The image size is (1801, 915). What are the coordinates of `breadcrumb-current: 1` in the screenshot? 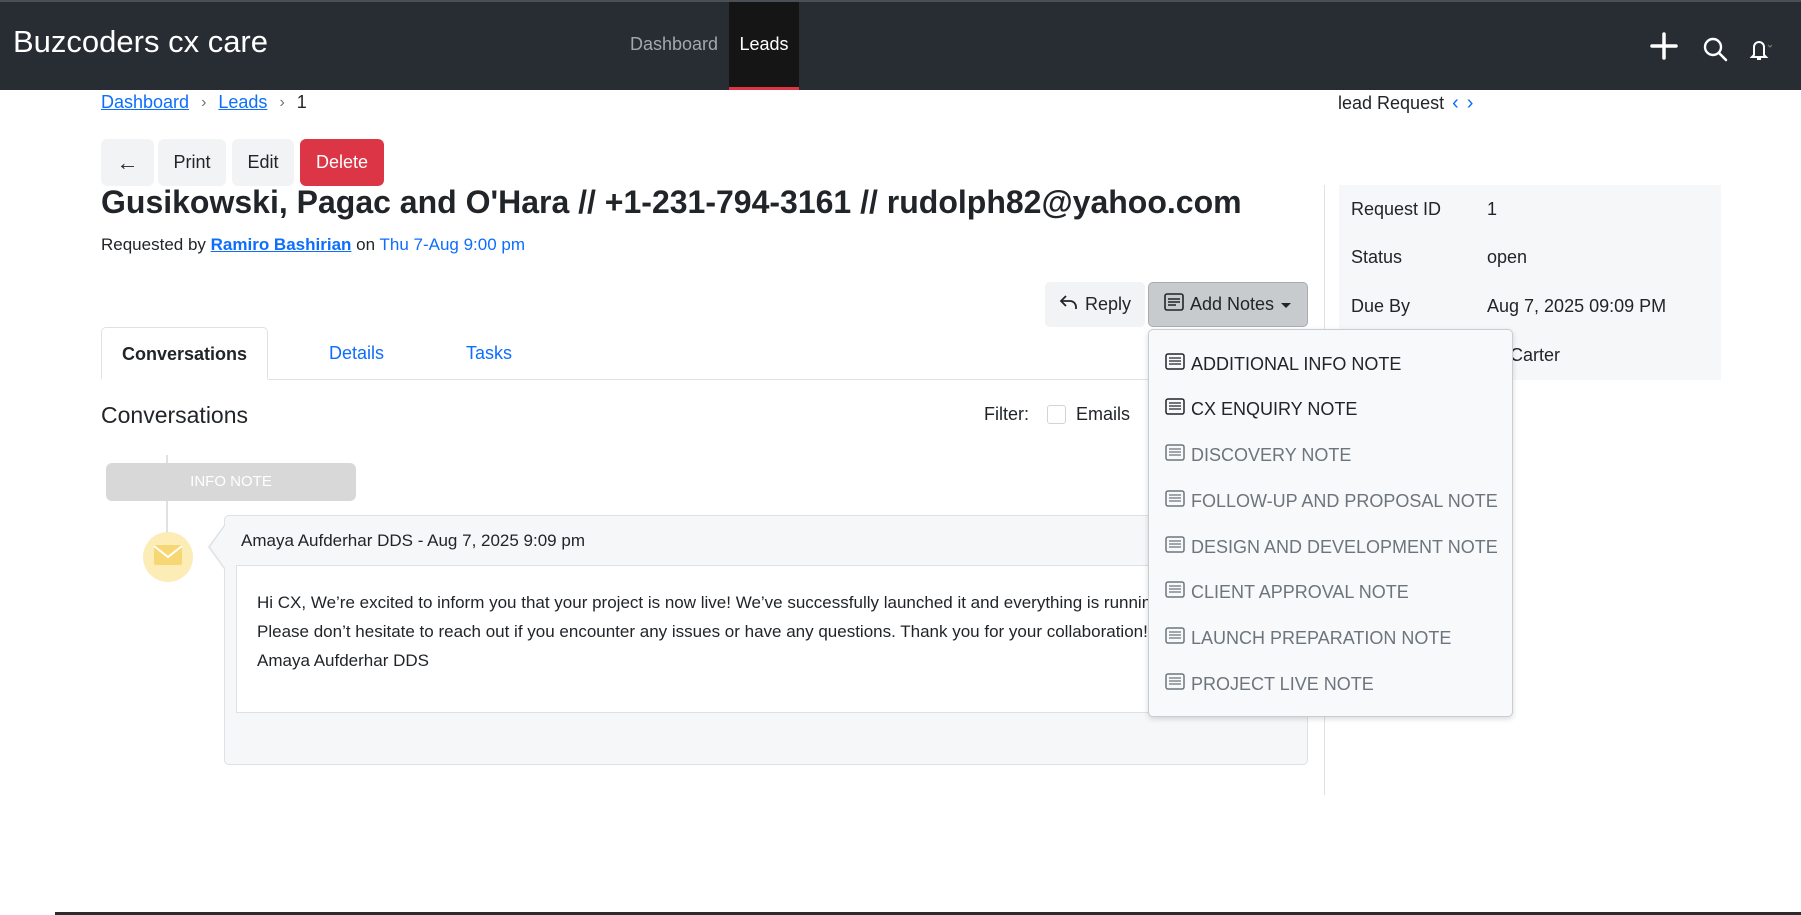 It's located at (301, 102).